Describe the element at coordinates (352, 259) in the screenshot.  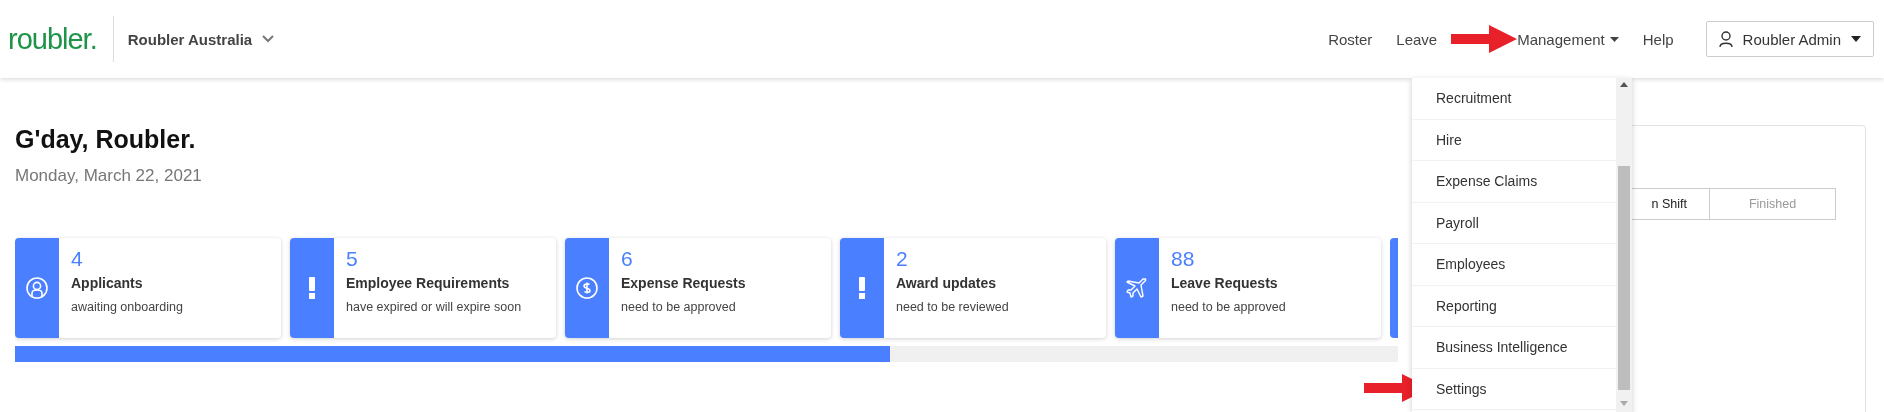
I see `count: 5` at that location.